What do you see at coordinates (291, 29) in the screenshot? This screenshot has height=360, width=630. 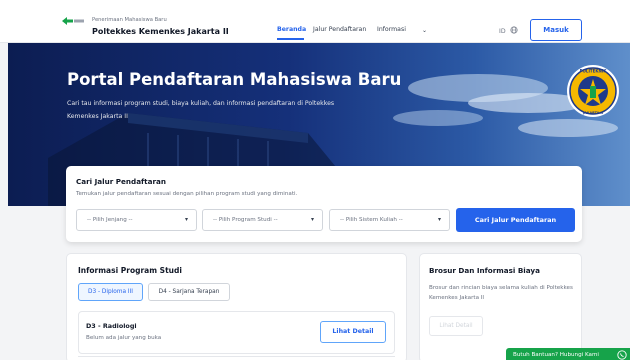 I see `nav-beranda: Beranda` at bounding box center [291, 29].